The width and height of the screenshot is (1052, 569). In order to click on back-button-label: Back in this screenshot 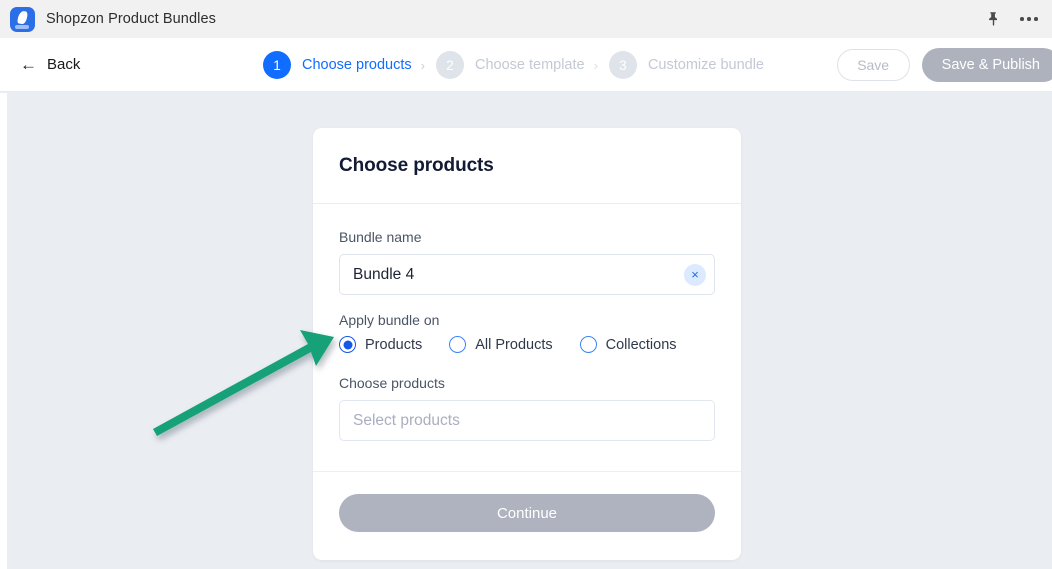, I will do `click(64, 64)`.